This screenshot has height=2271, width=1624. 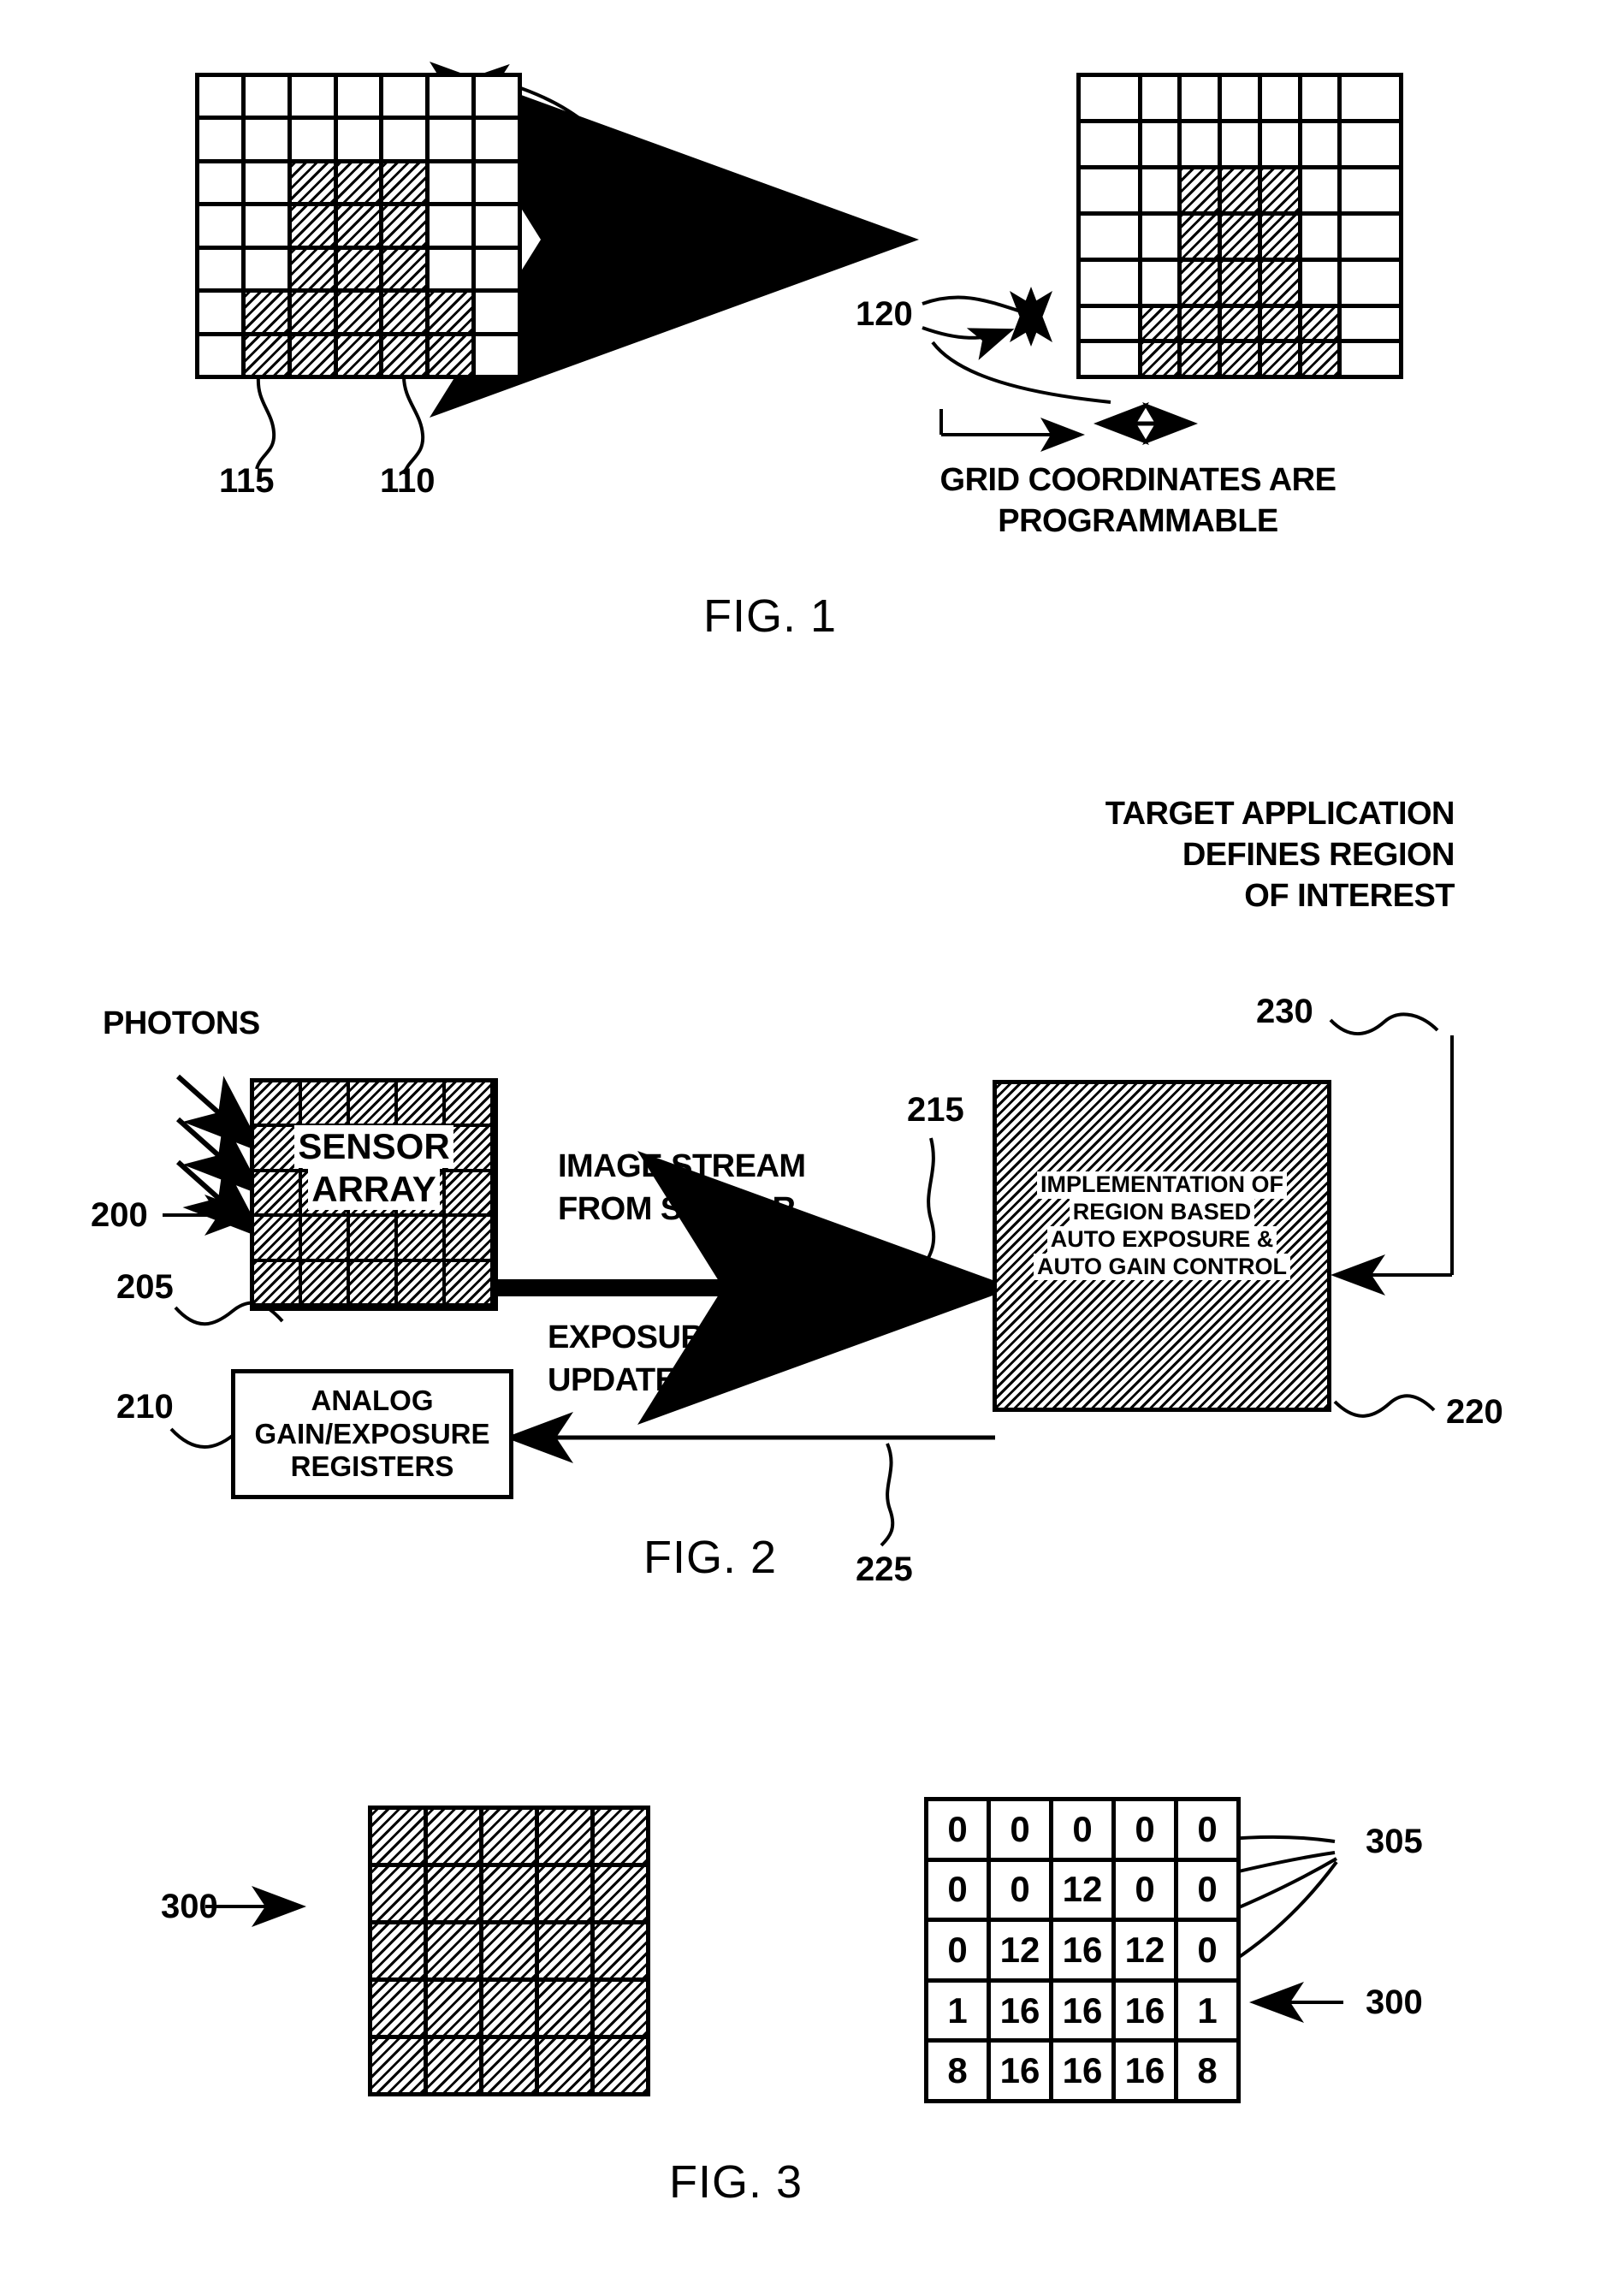 I want to click on ref-300-left-label: 300, so click(x=189, y=1906).